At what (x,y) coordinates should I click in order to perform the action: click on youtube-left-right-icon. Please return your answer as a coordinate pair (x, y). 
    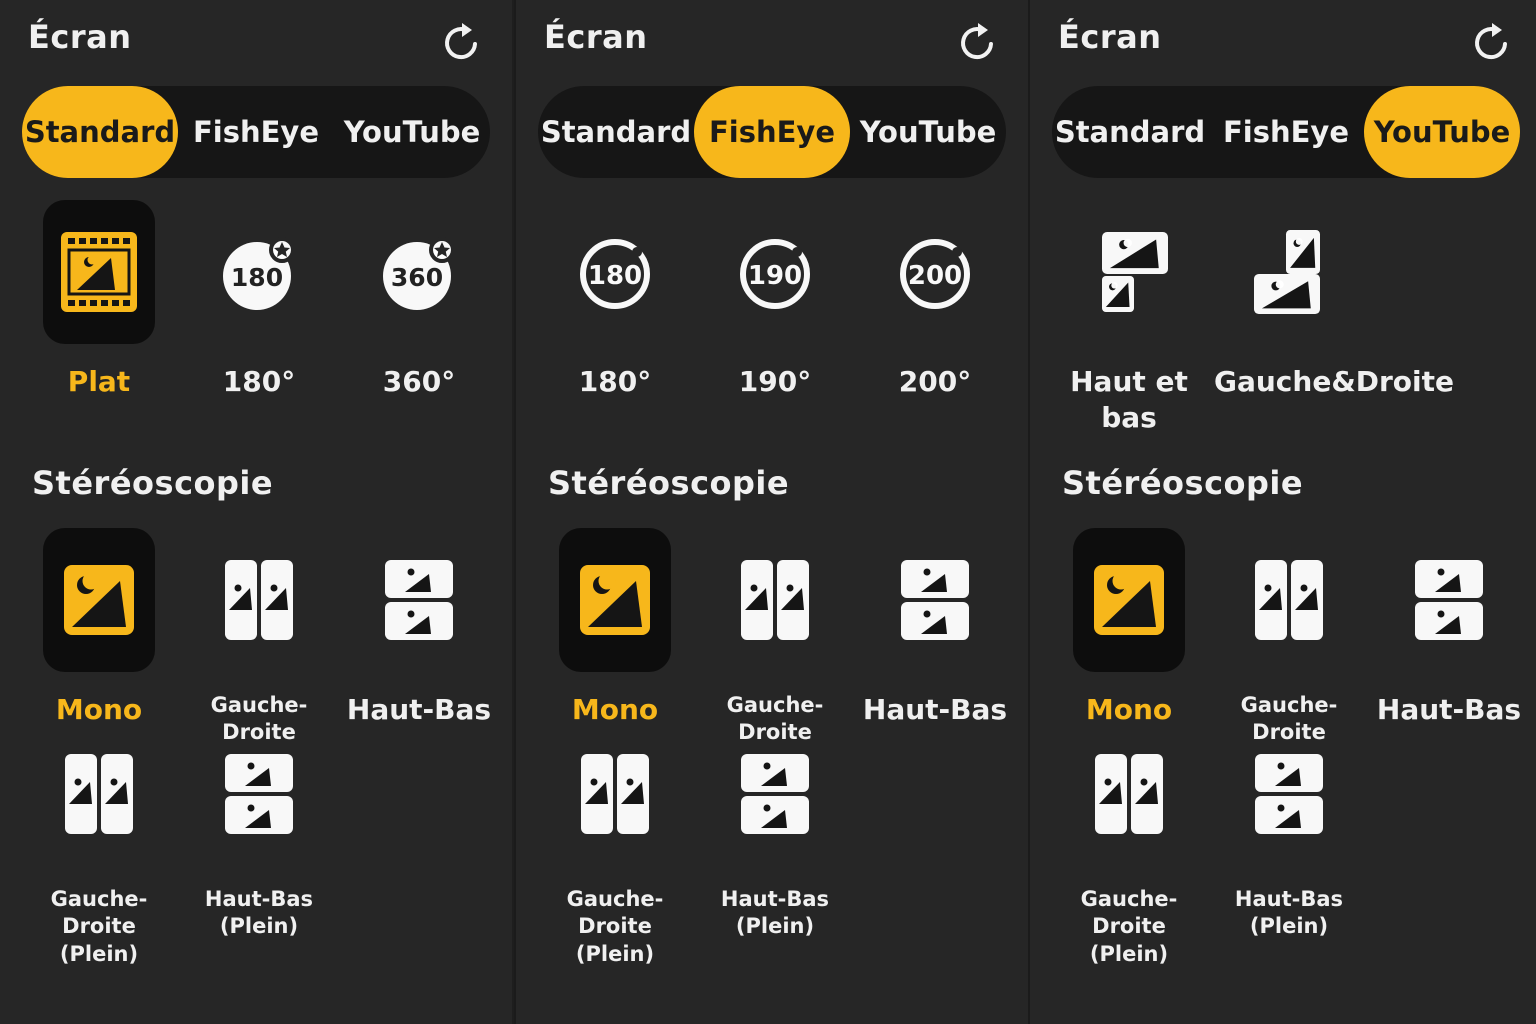
    Looking at the image, I should click on (1289, 272).